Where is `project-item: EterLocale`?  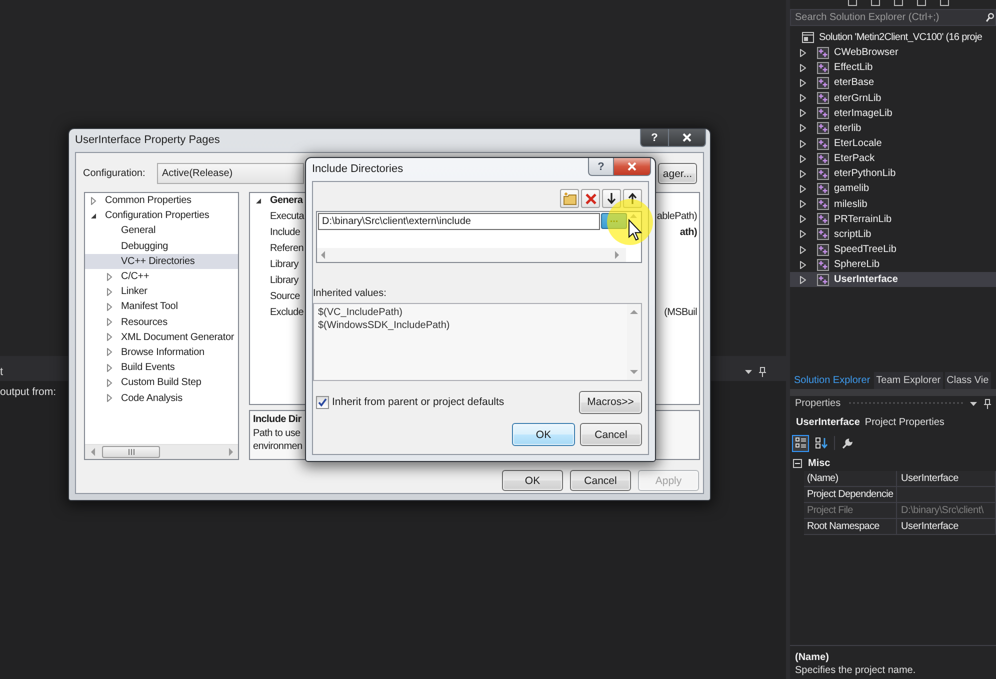
project-item: EterLocale is located at coordinates (893, 144).